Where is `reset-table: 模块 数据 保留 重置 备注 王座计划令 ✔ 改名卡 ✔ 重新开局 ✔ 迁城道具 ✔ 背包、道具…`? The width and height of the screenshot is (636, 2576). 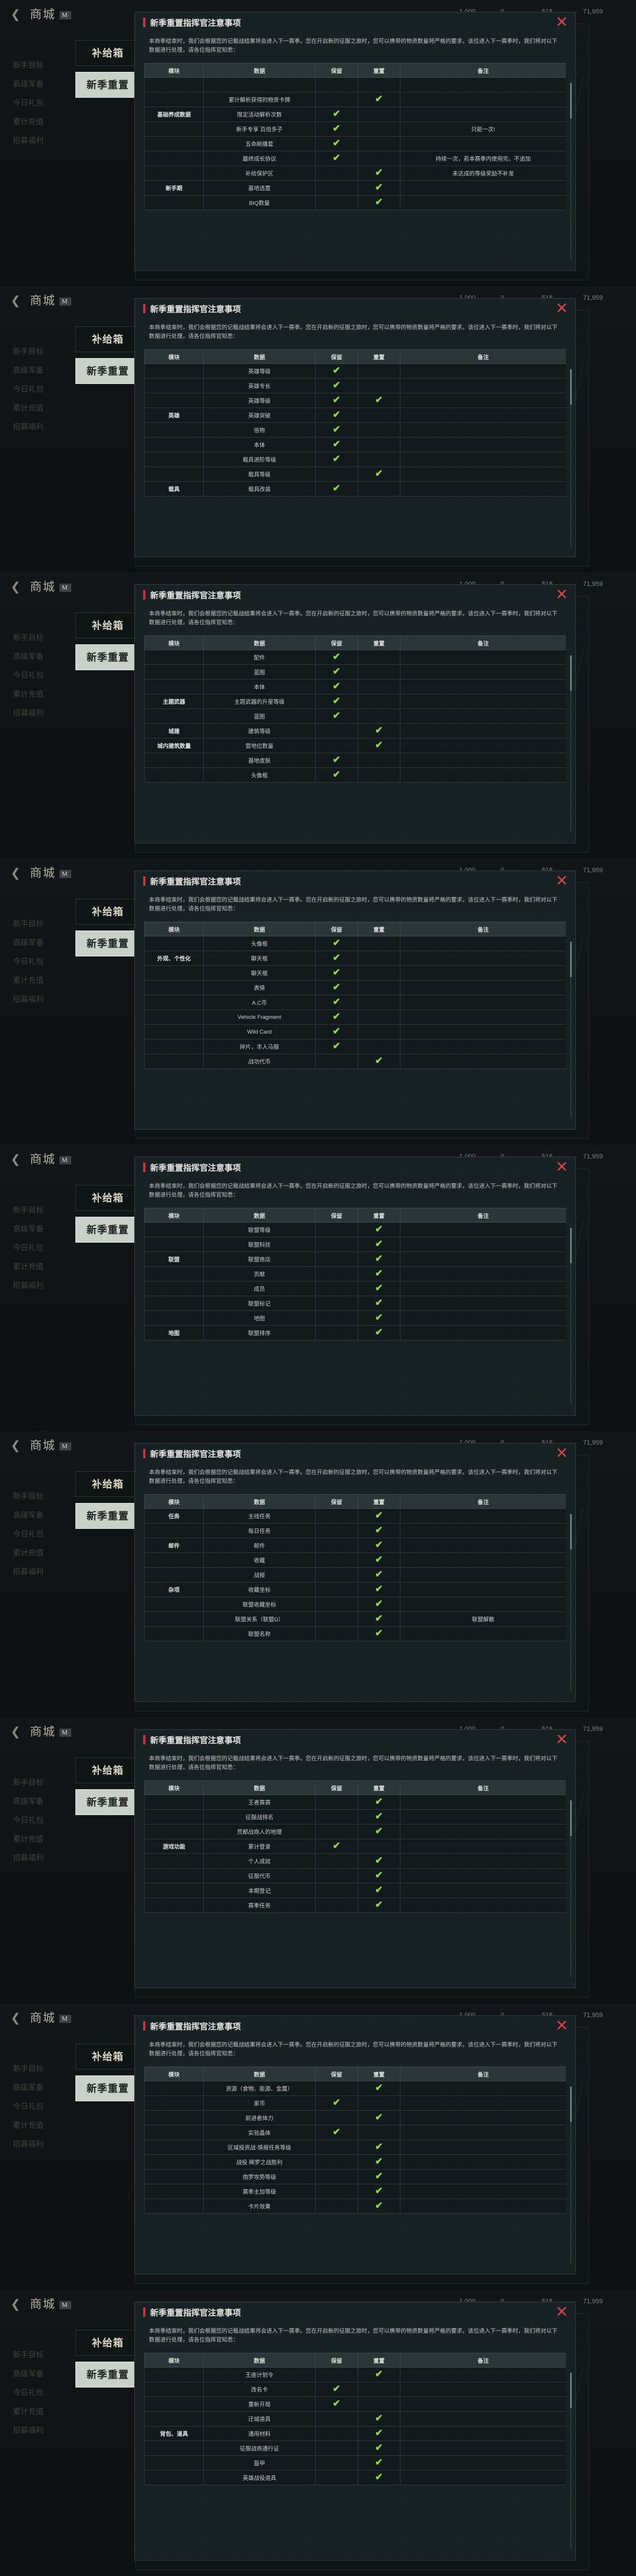 reset-table: 模块 数据 保留 重置 备注 王座计划令 ✔ 改名卡 ✔ 重新开局 ✔ 迁城道具 ✔ 背包、道具… is located at coordinates (355, 2419).